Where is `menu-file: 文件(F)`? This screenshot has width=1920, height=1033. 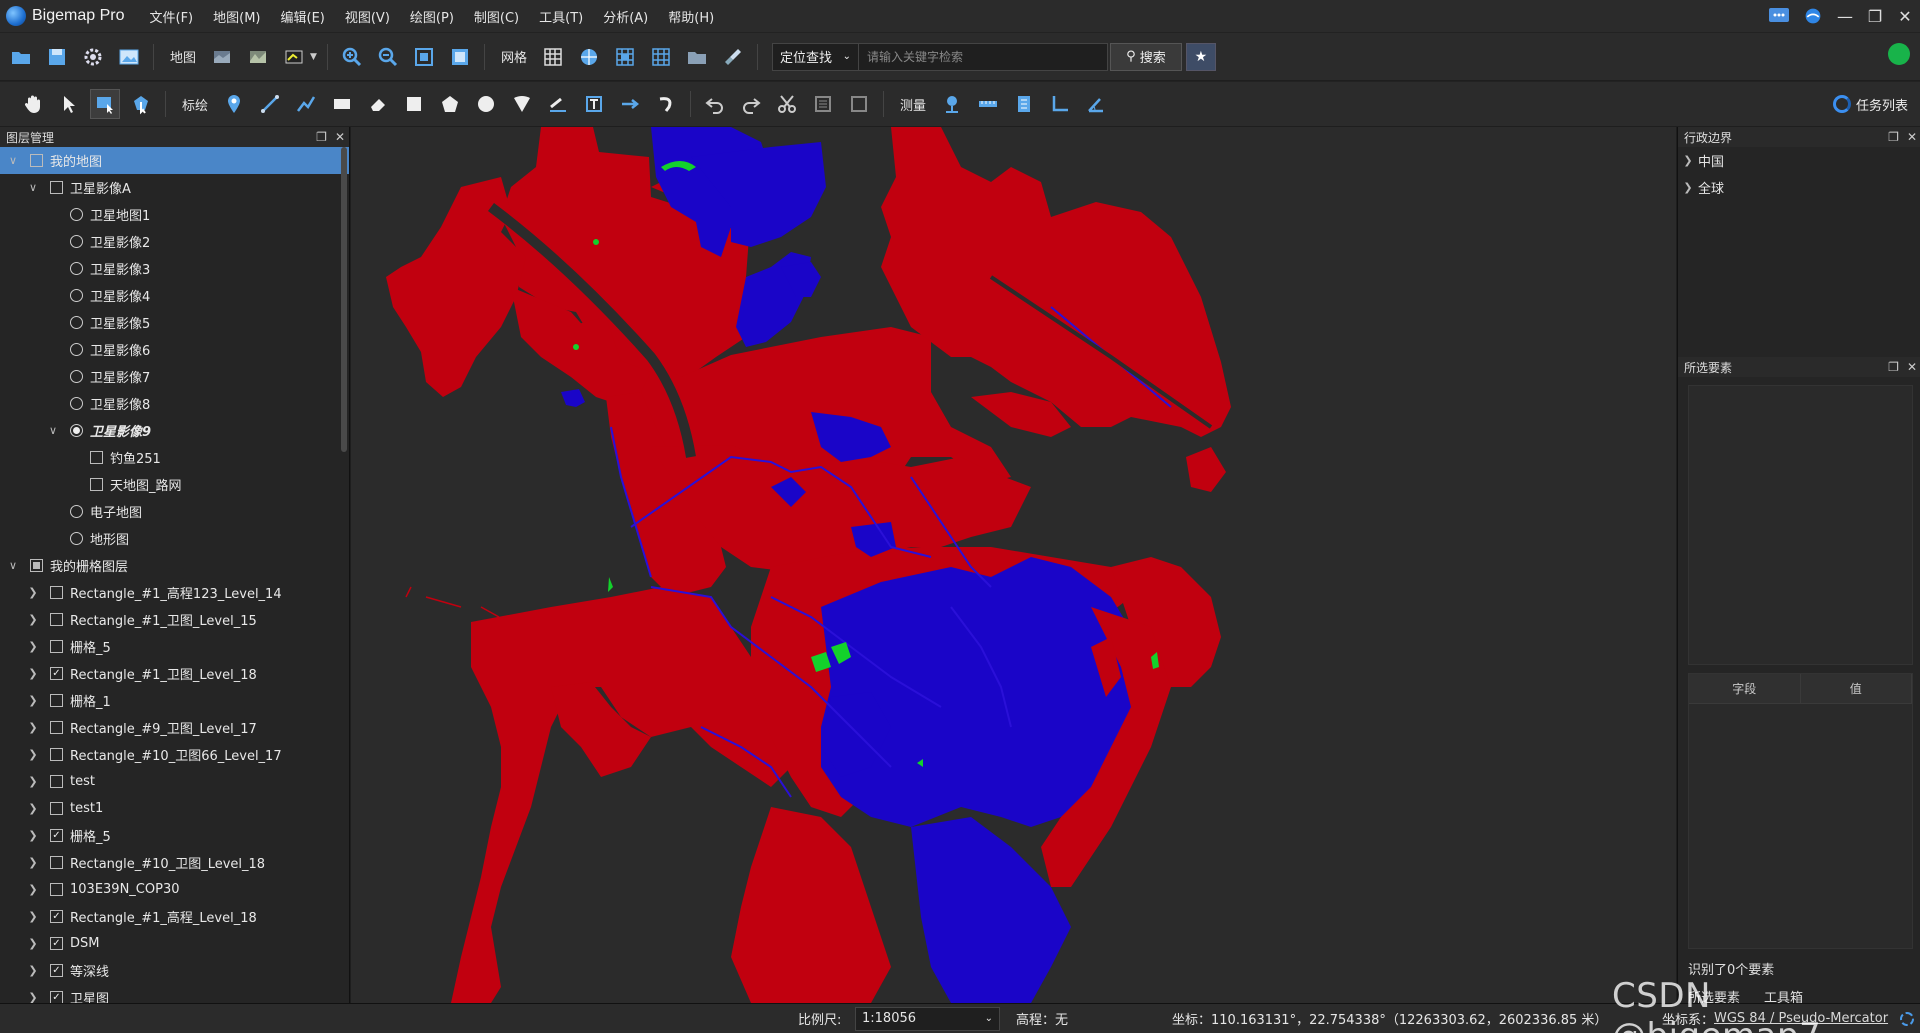 menu-file: 文件(F) is located at coordinates (172, 16).